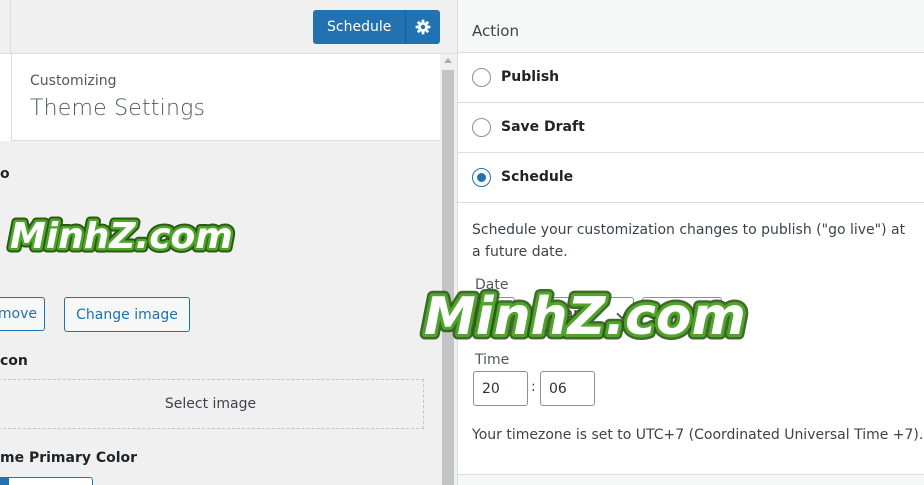 The image size is (924, 485). What do you see at coordinates (543, 127) in the screenshot?
I see `save-draft-label: Save Draft` at bounding box center [543, 127].